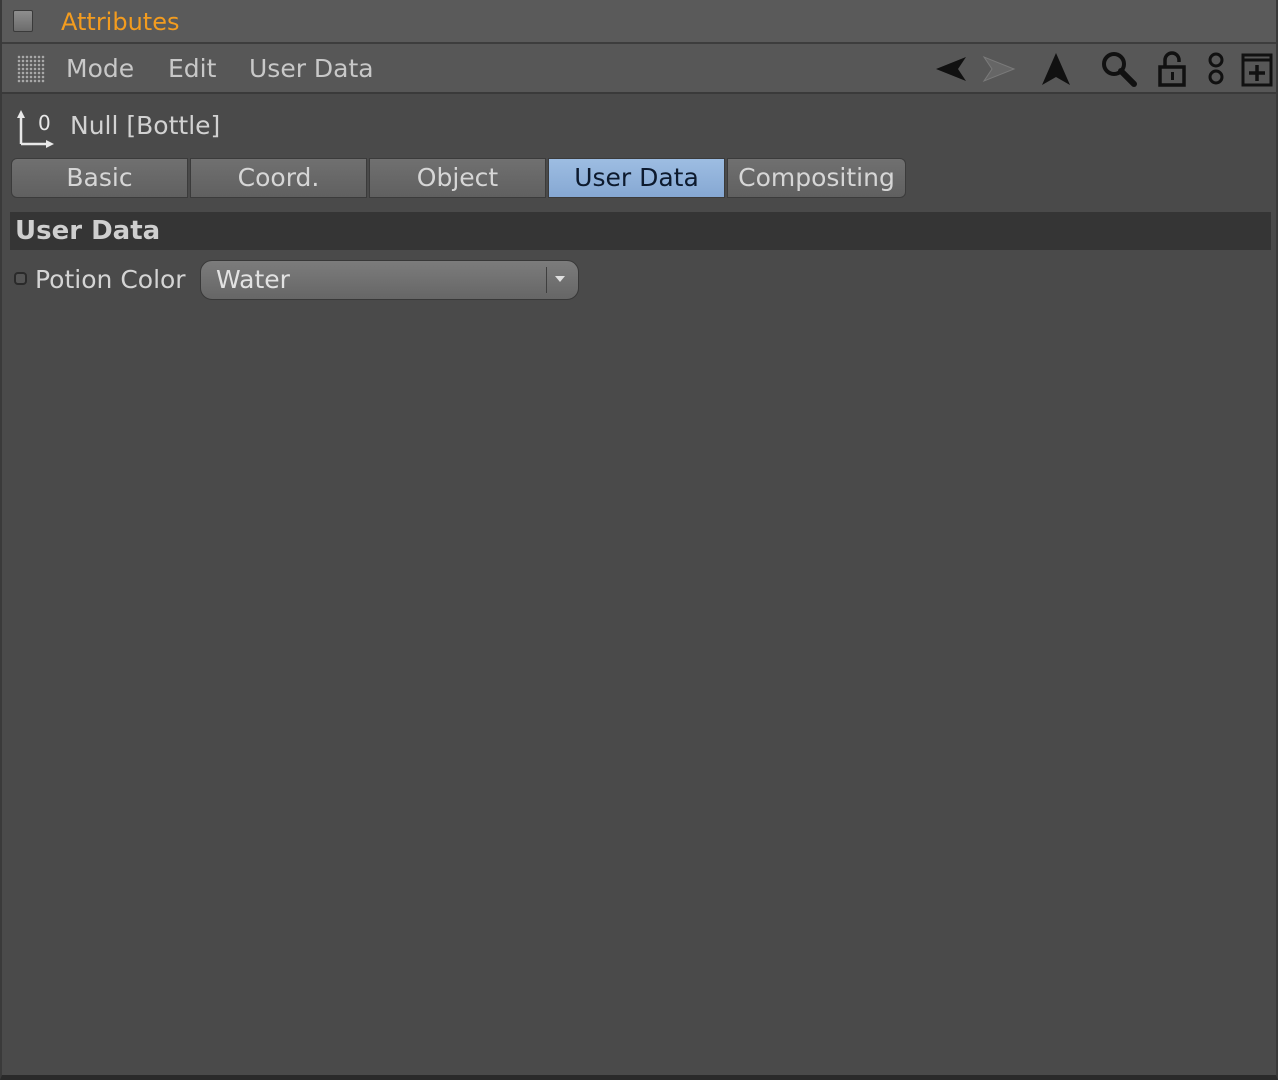  Describe the element at coordinates (110, 279) in the screenshot. I see `param-label: Potion Color` at that location.